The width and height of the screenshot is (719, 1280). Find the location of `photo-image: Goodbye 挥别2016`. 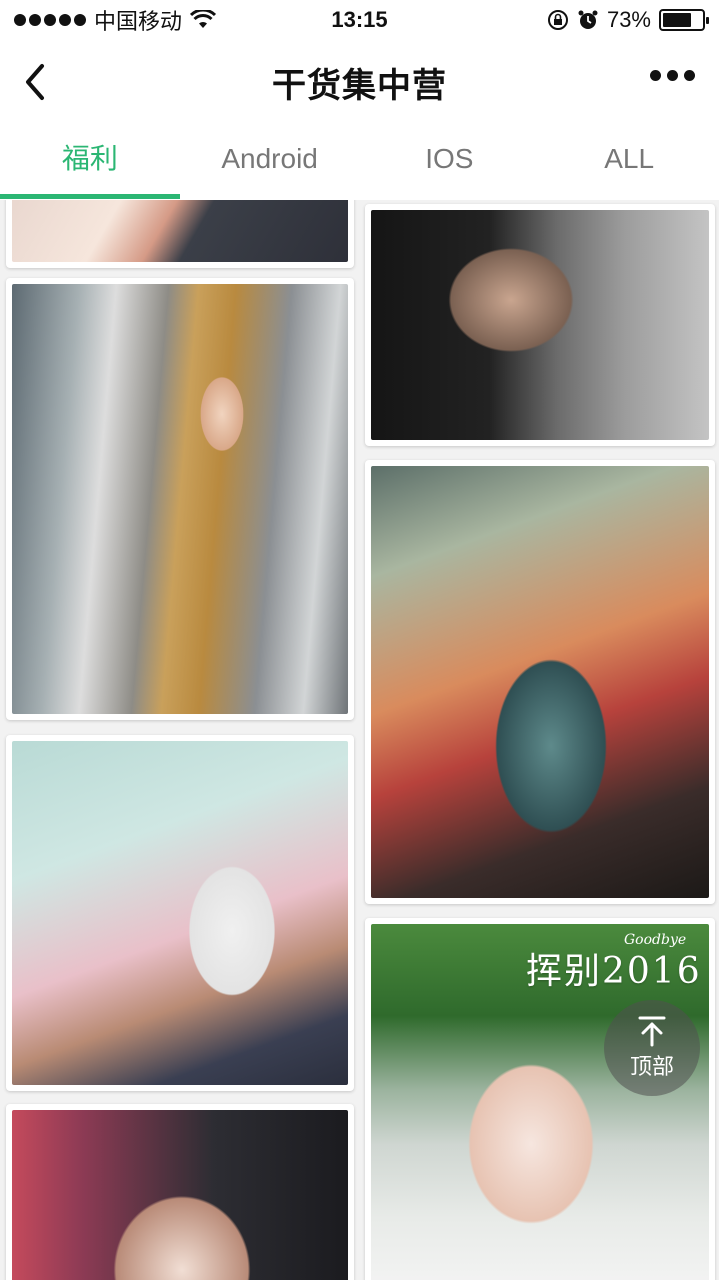

photo-image: Goodbye 挥别2016 is located at coordinates (540, 1102).